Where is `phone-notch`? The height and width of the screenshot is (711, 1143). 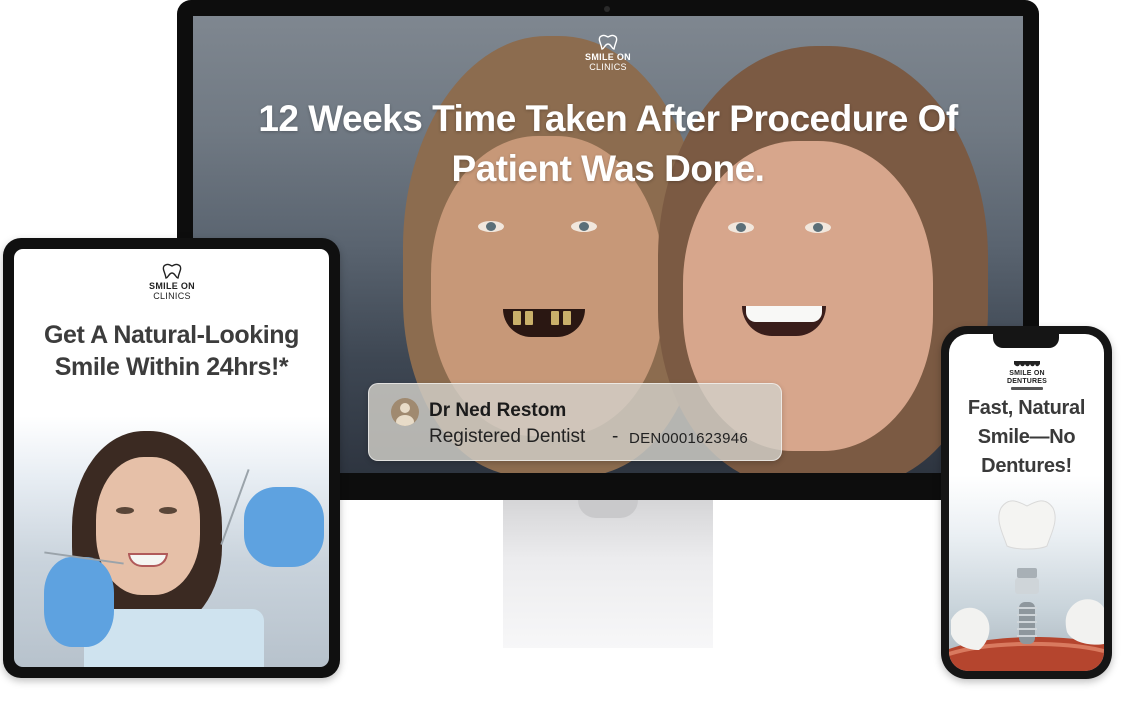
phone-notch is located at coordinates (1026, 341).